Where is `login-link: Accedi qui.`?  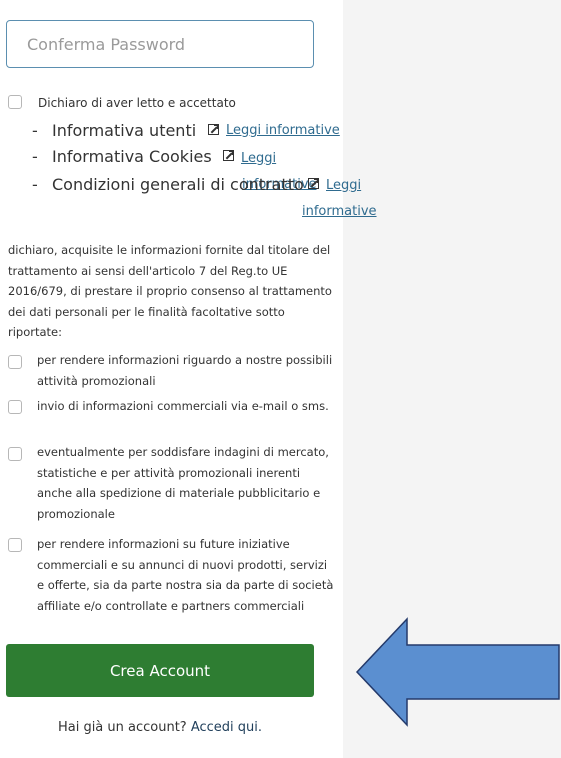
login-link: Accedi qui. is located at coordinates (226, 727).